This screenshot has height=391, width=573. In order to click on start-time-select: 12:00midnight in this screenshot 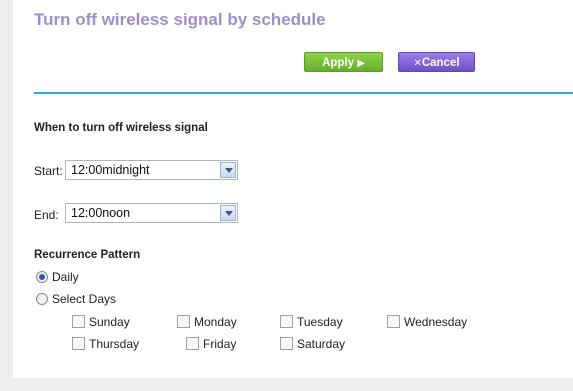, I will do `click(151, 170)`.